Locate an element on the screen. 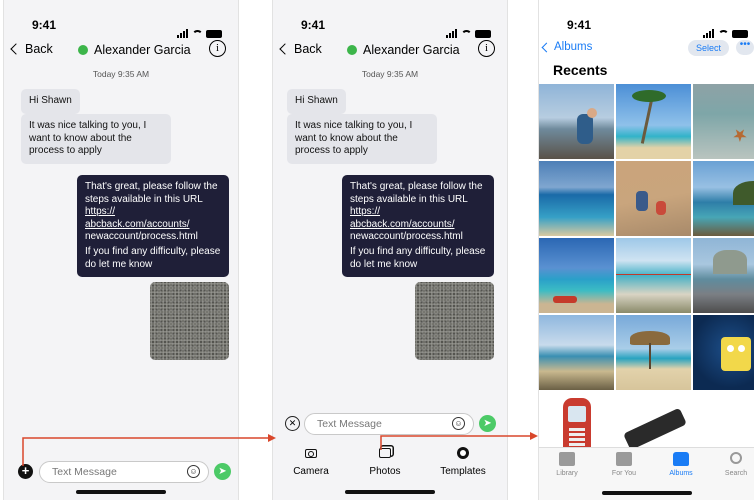 This screenshot has height=500, width=754. tab-label: Search is located at coordinates (736, 473).